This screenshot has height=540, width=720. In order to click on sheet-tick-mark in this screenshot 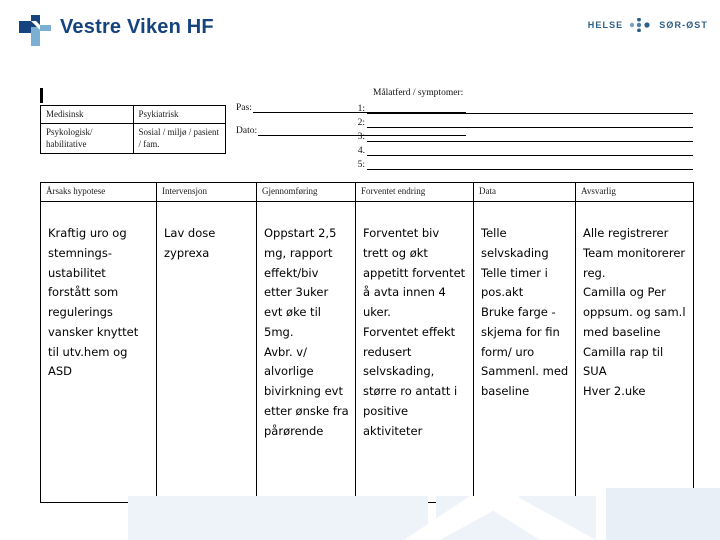, I will do `click(41, 95)`.